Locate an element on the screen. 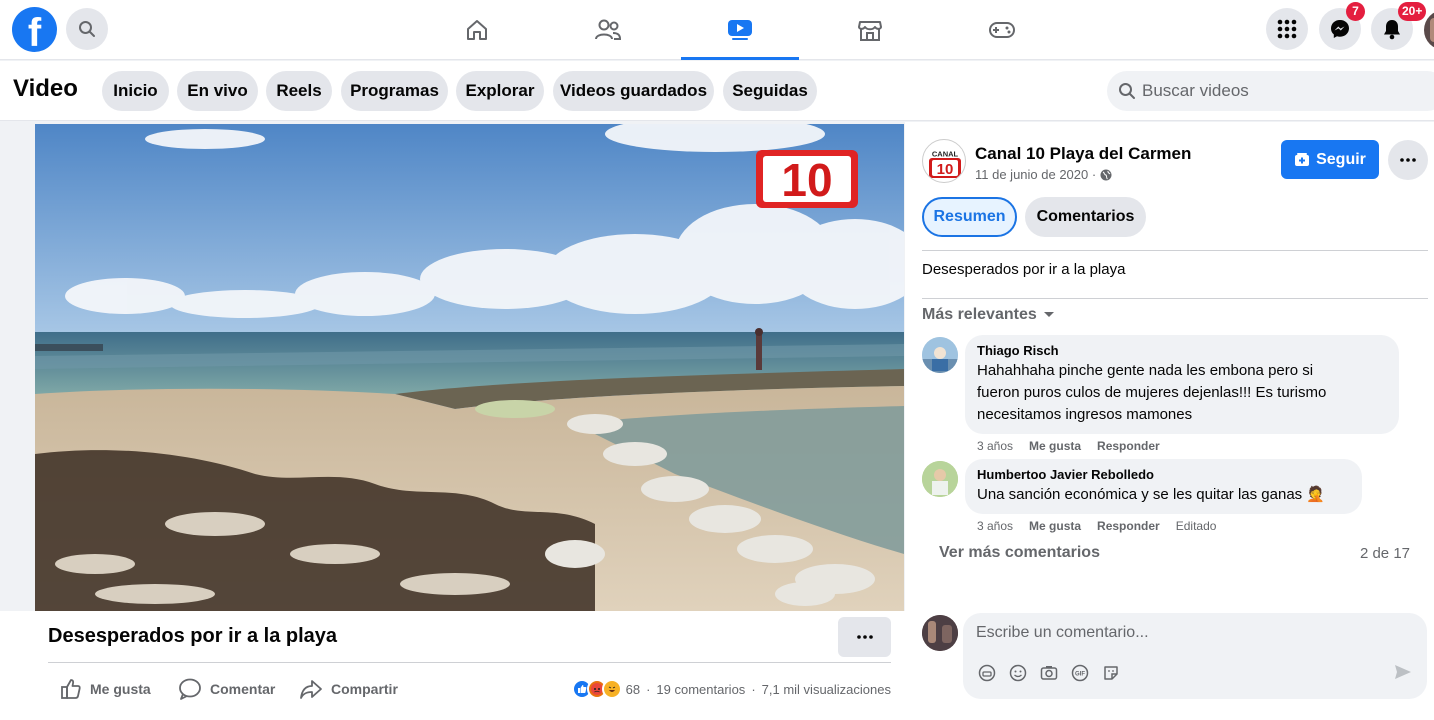 This screenshot has width=1434, height=720. marketplace-icon is located at coordinates (870, 30).